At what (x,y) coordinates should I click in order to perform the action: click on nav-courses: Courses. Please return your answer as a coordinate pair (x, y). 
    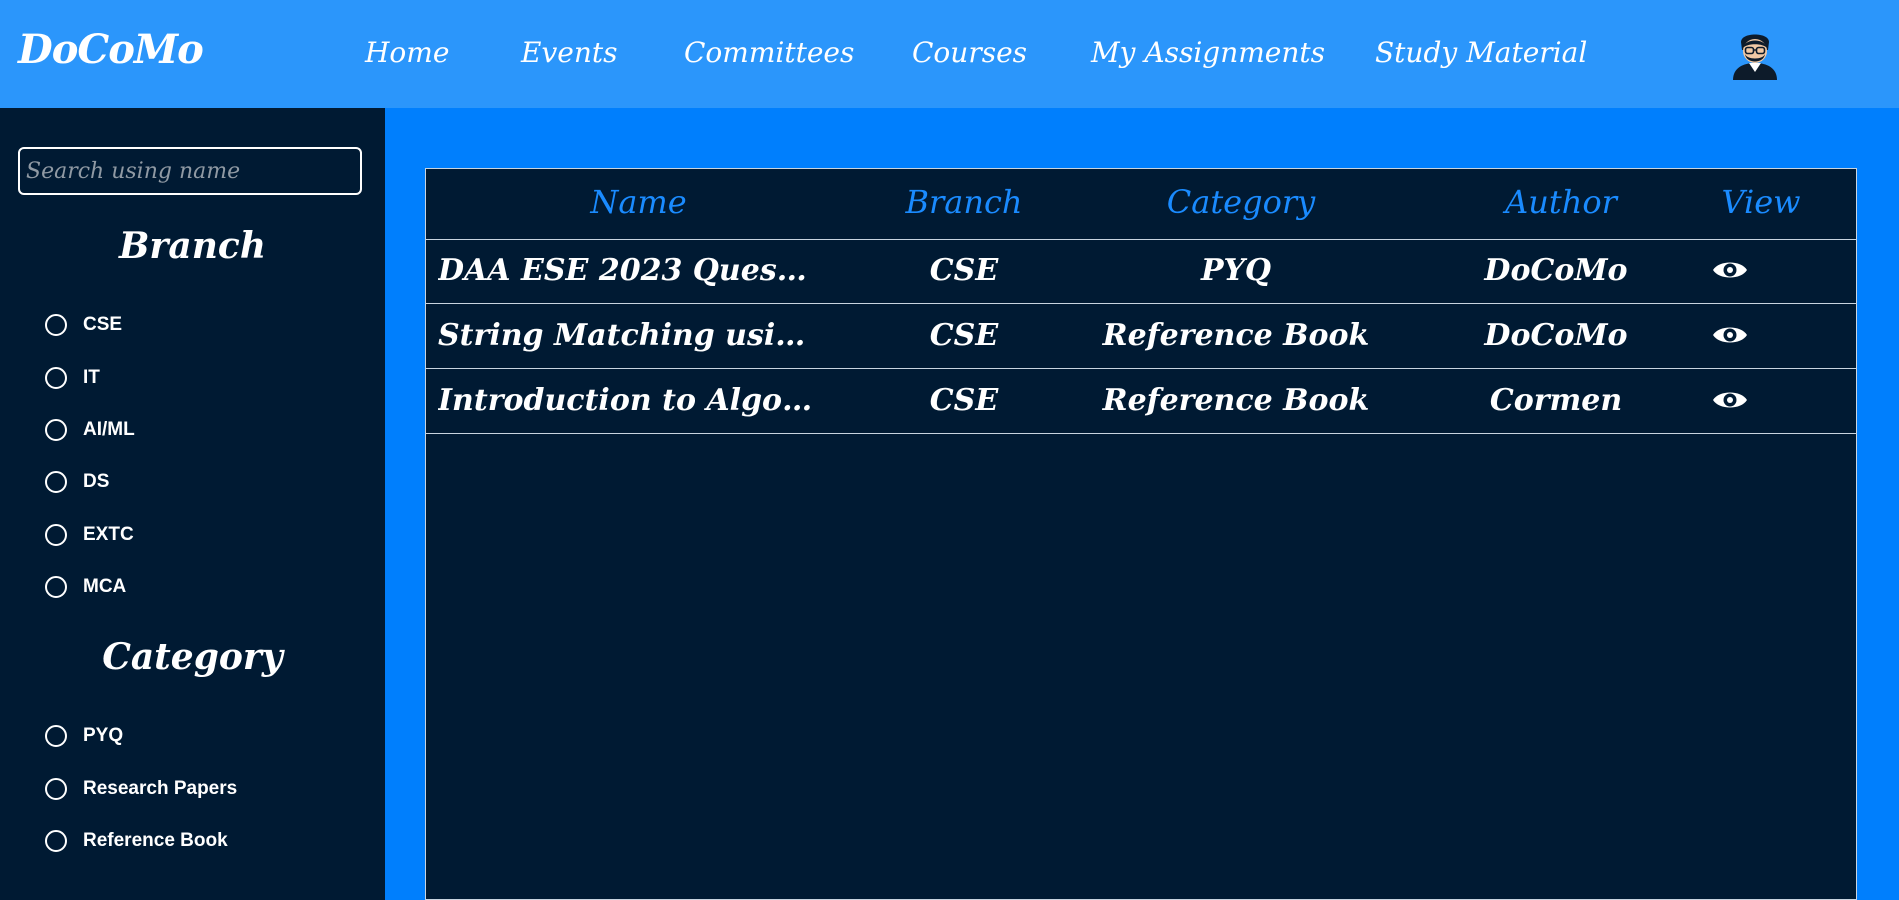
    Looking at the image, I should click on (969, 52).